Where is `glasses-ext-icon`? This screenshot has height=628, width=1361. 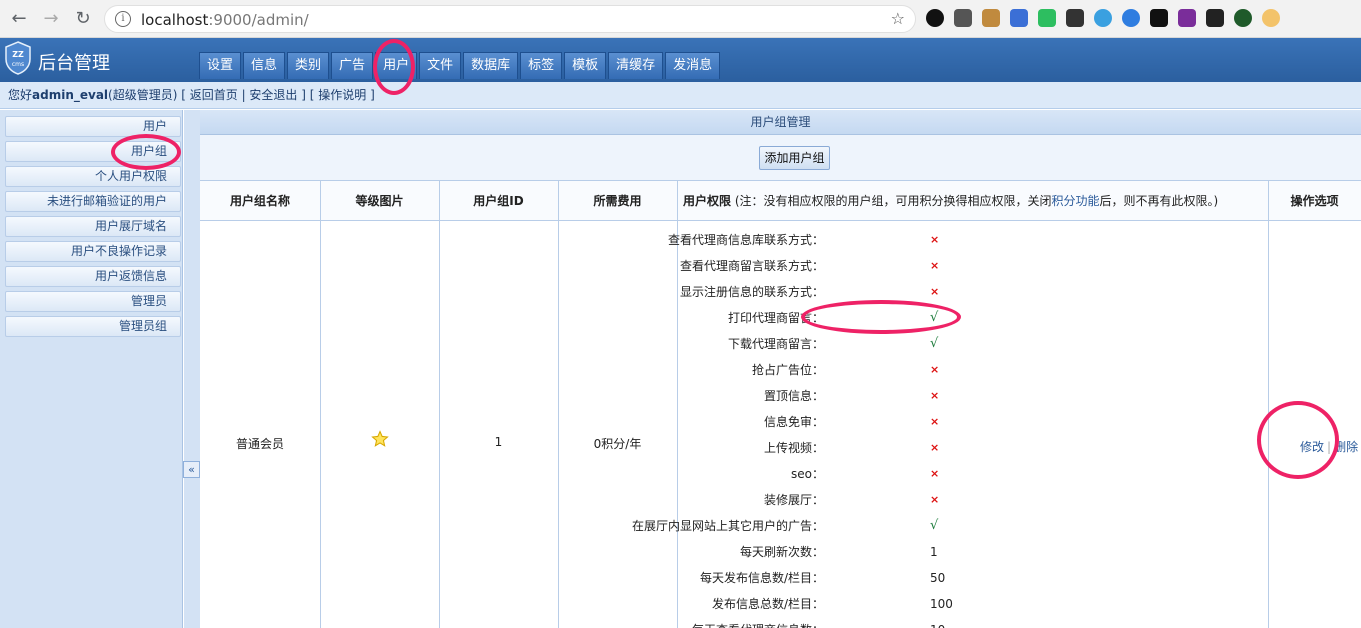 glasses-ext-icon is located at coordinates (1215, 18).